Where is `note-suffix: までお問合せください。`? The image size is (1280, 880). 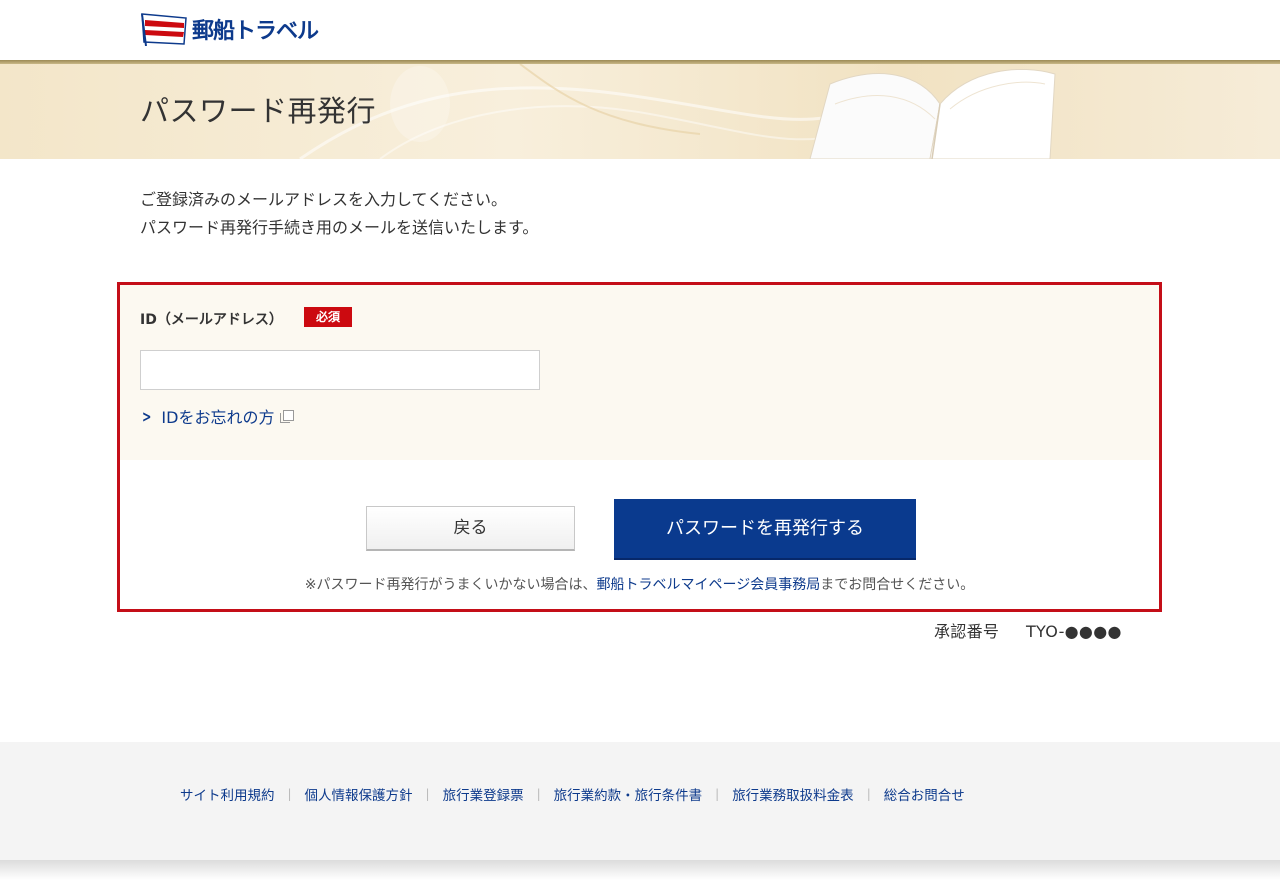
note-suffix: までお問合せください。 is located at coordinates (897, 585).